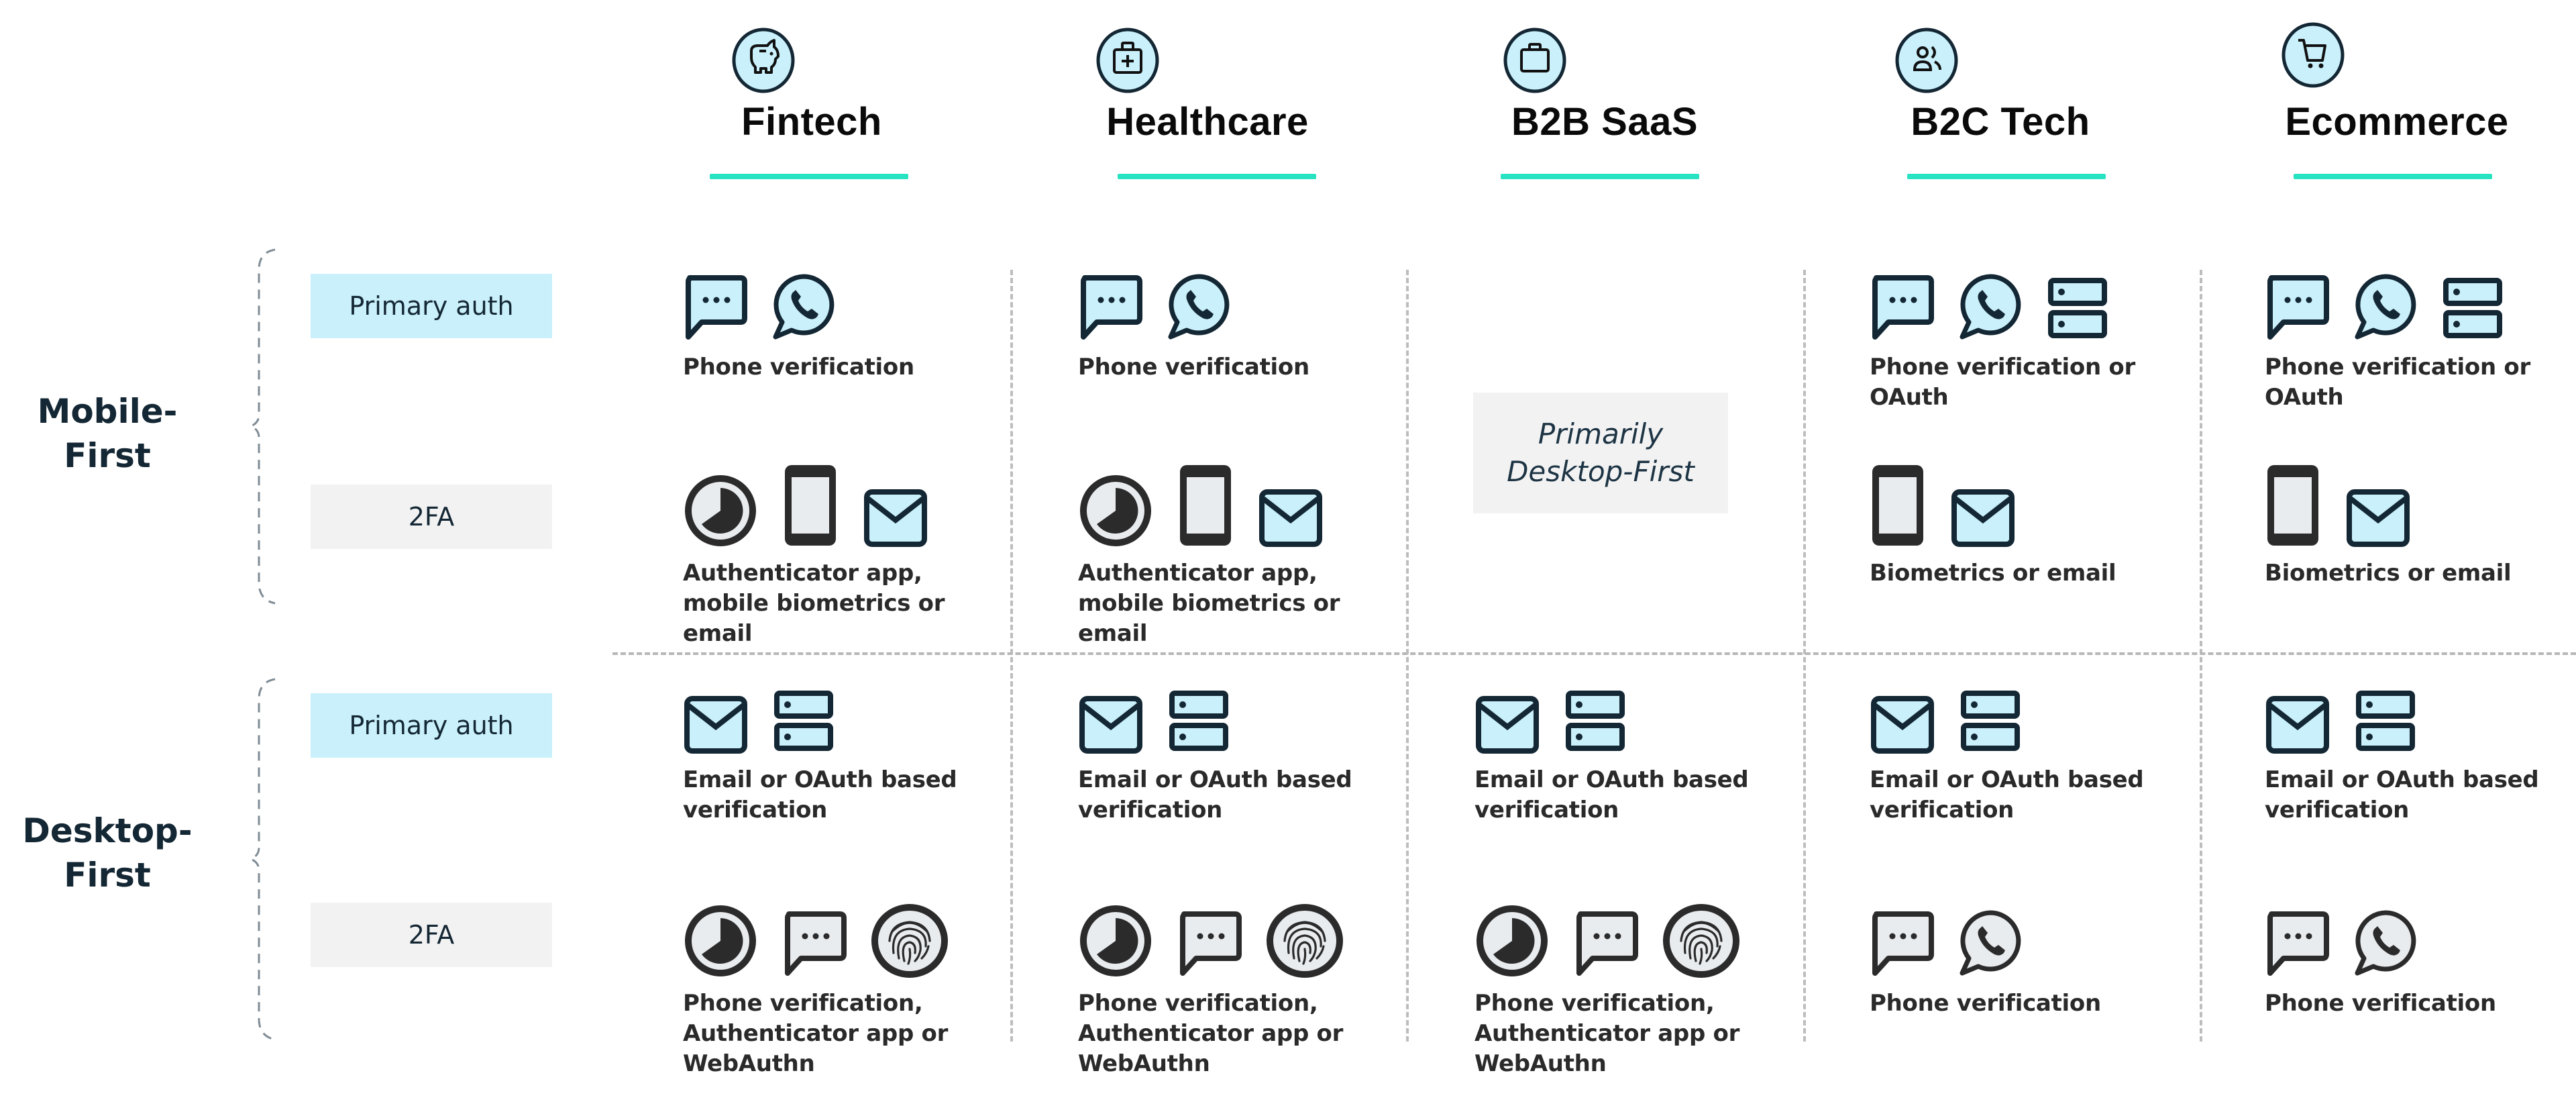 Image resolution: width=2576 pixels, height=1108 pixels. Describe the element at coordinates (2000, 122) in the screenshot. I see `column-title: B2C Tech` at that location.